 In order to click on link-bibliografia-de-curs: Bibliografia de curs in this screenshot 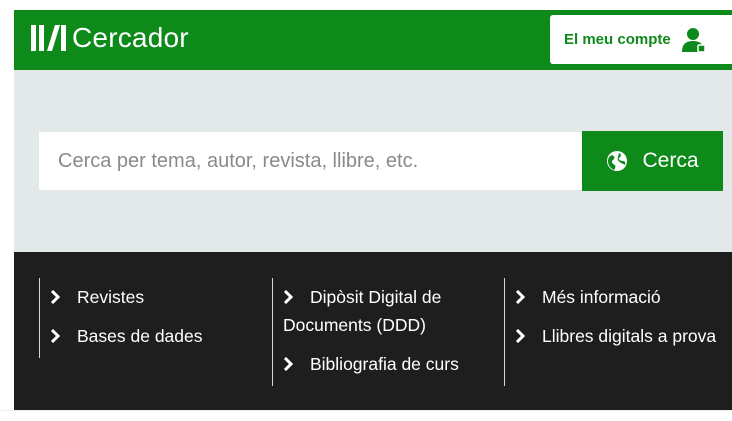, I will do `click(371, 364)`.